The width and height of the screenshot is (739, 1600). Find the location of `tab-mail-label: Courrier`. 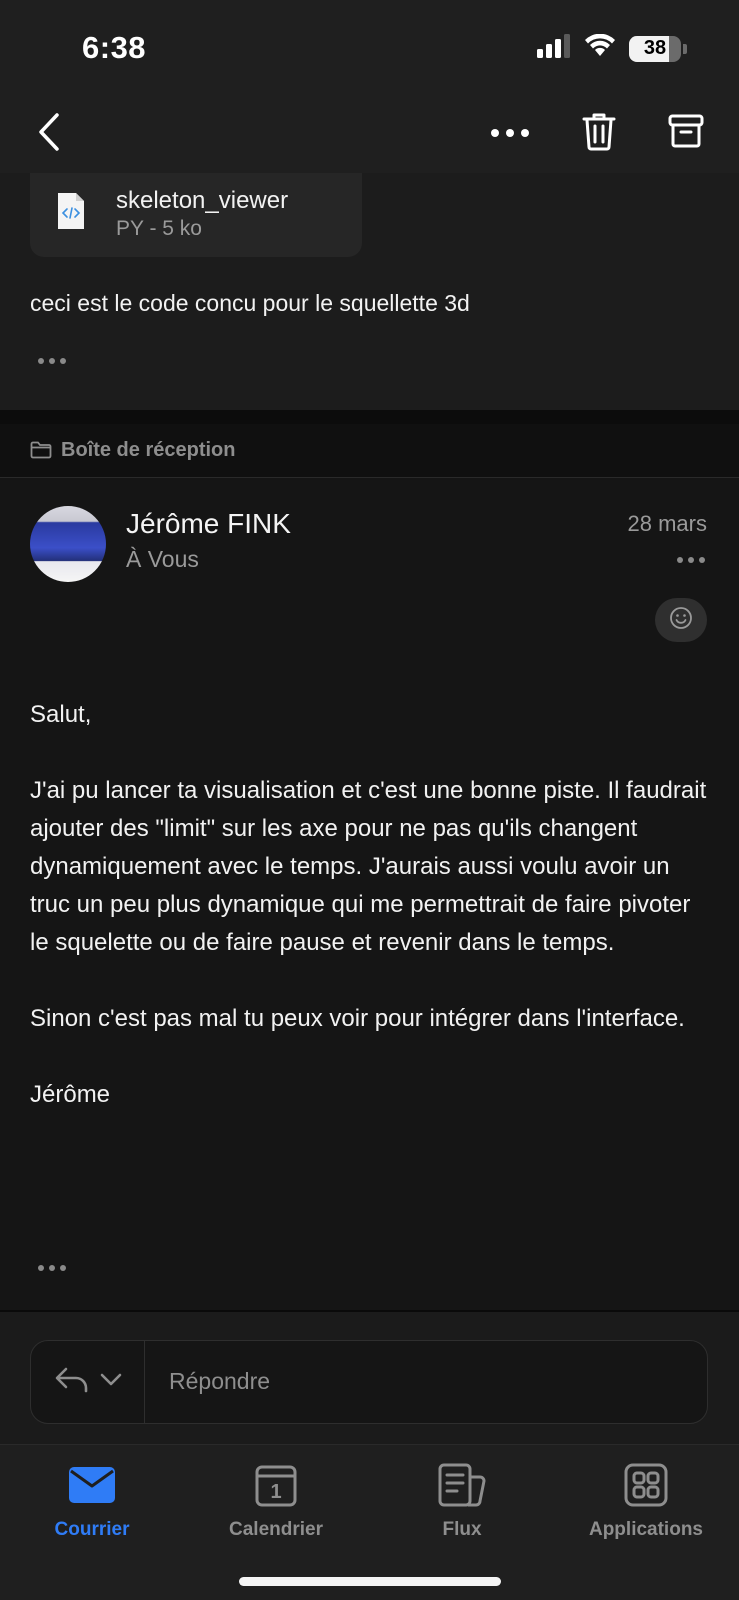

tab-mail-label: Courrier is located at coordinates (92, 1529).